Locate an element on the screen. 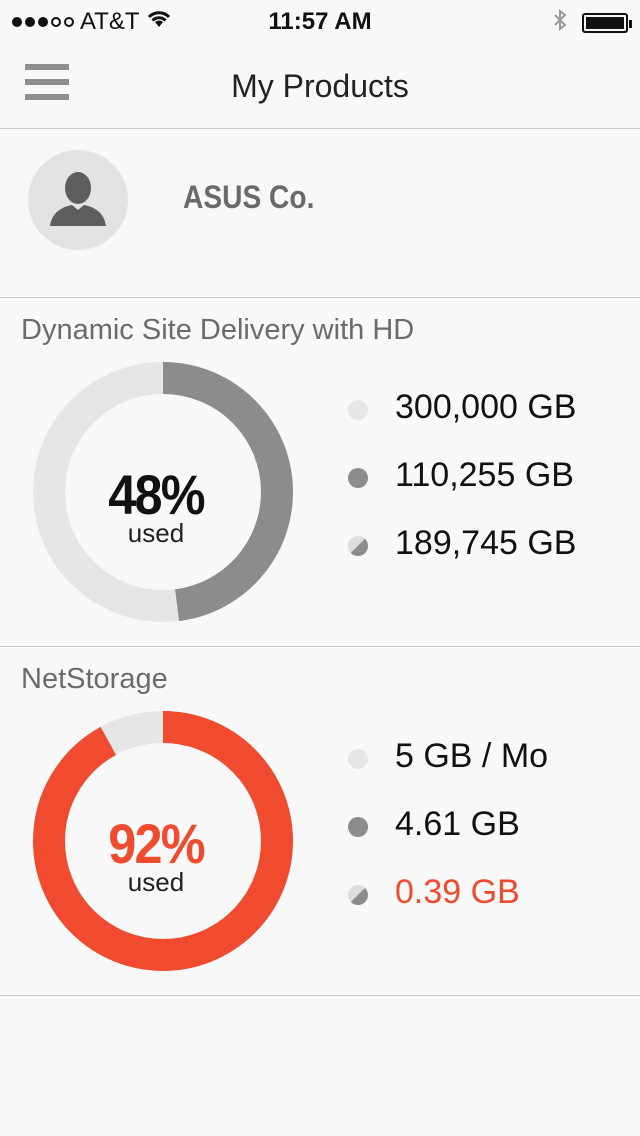 This screenshot has height=1136, width=640. status-bar-right is located at coordinates (592, 22).